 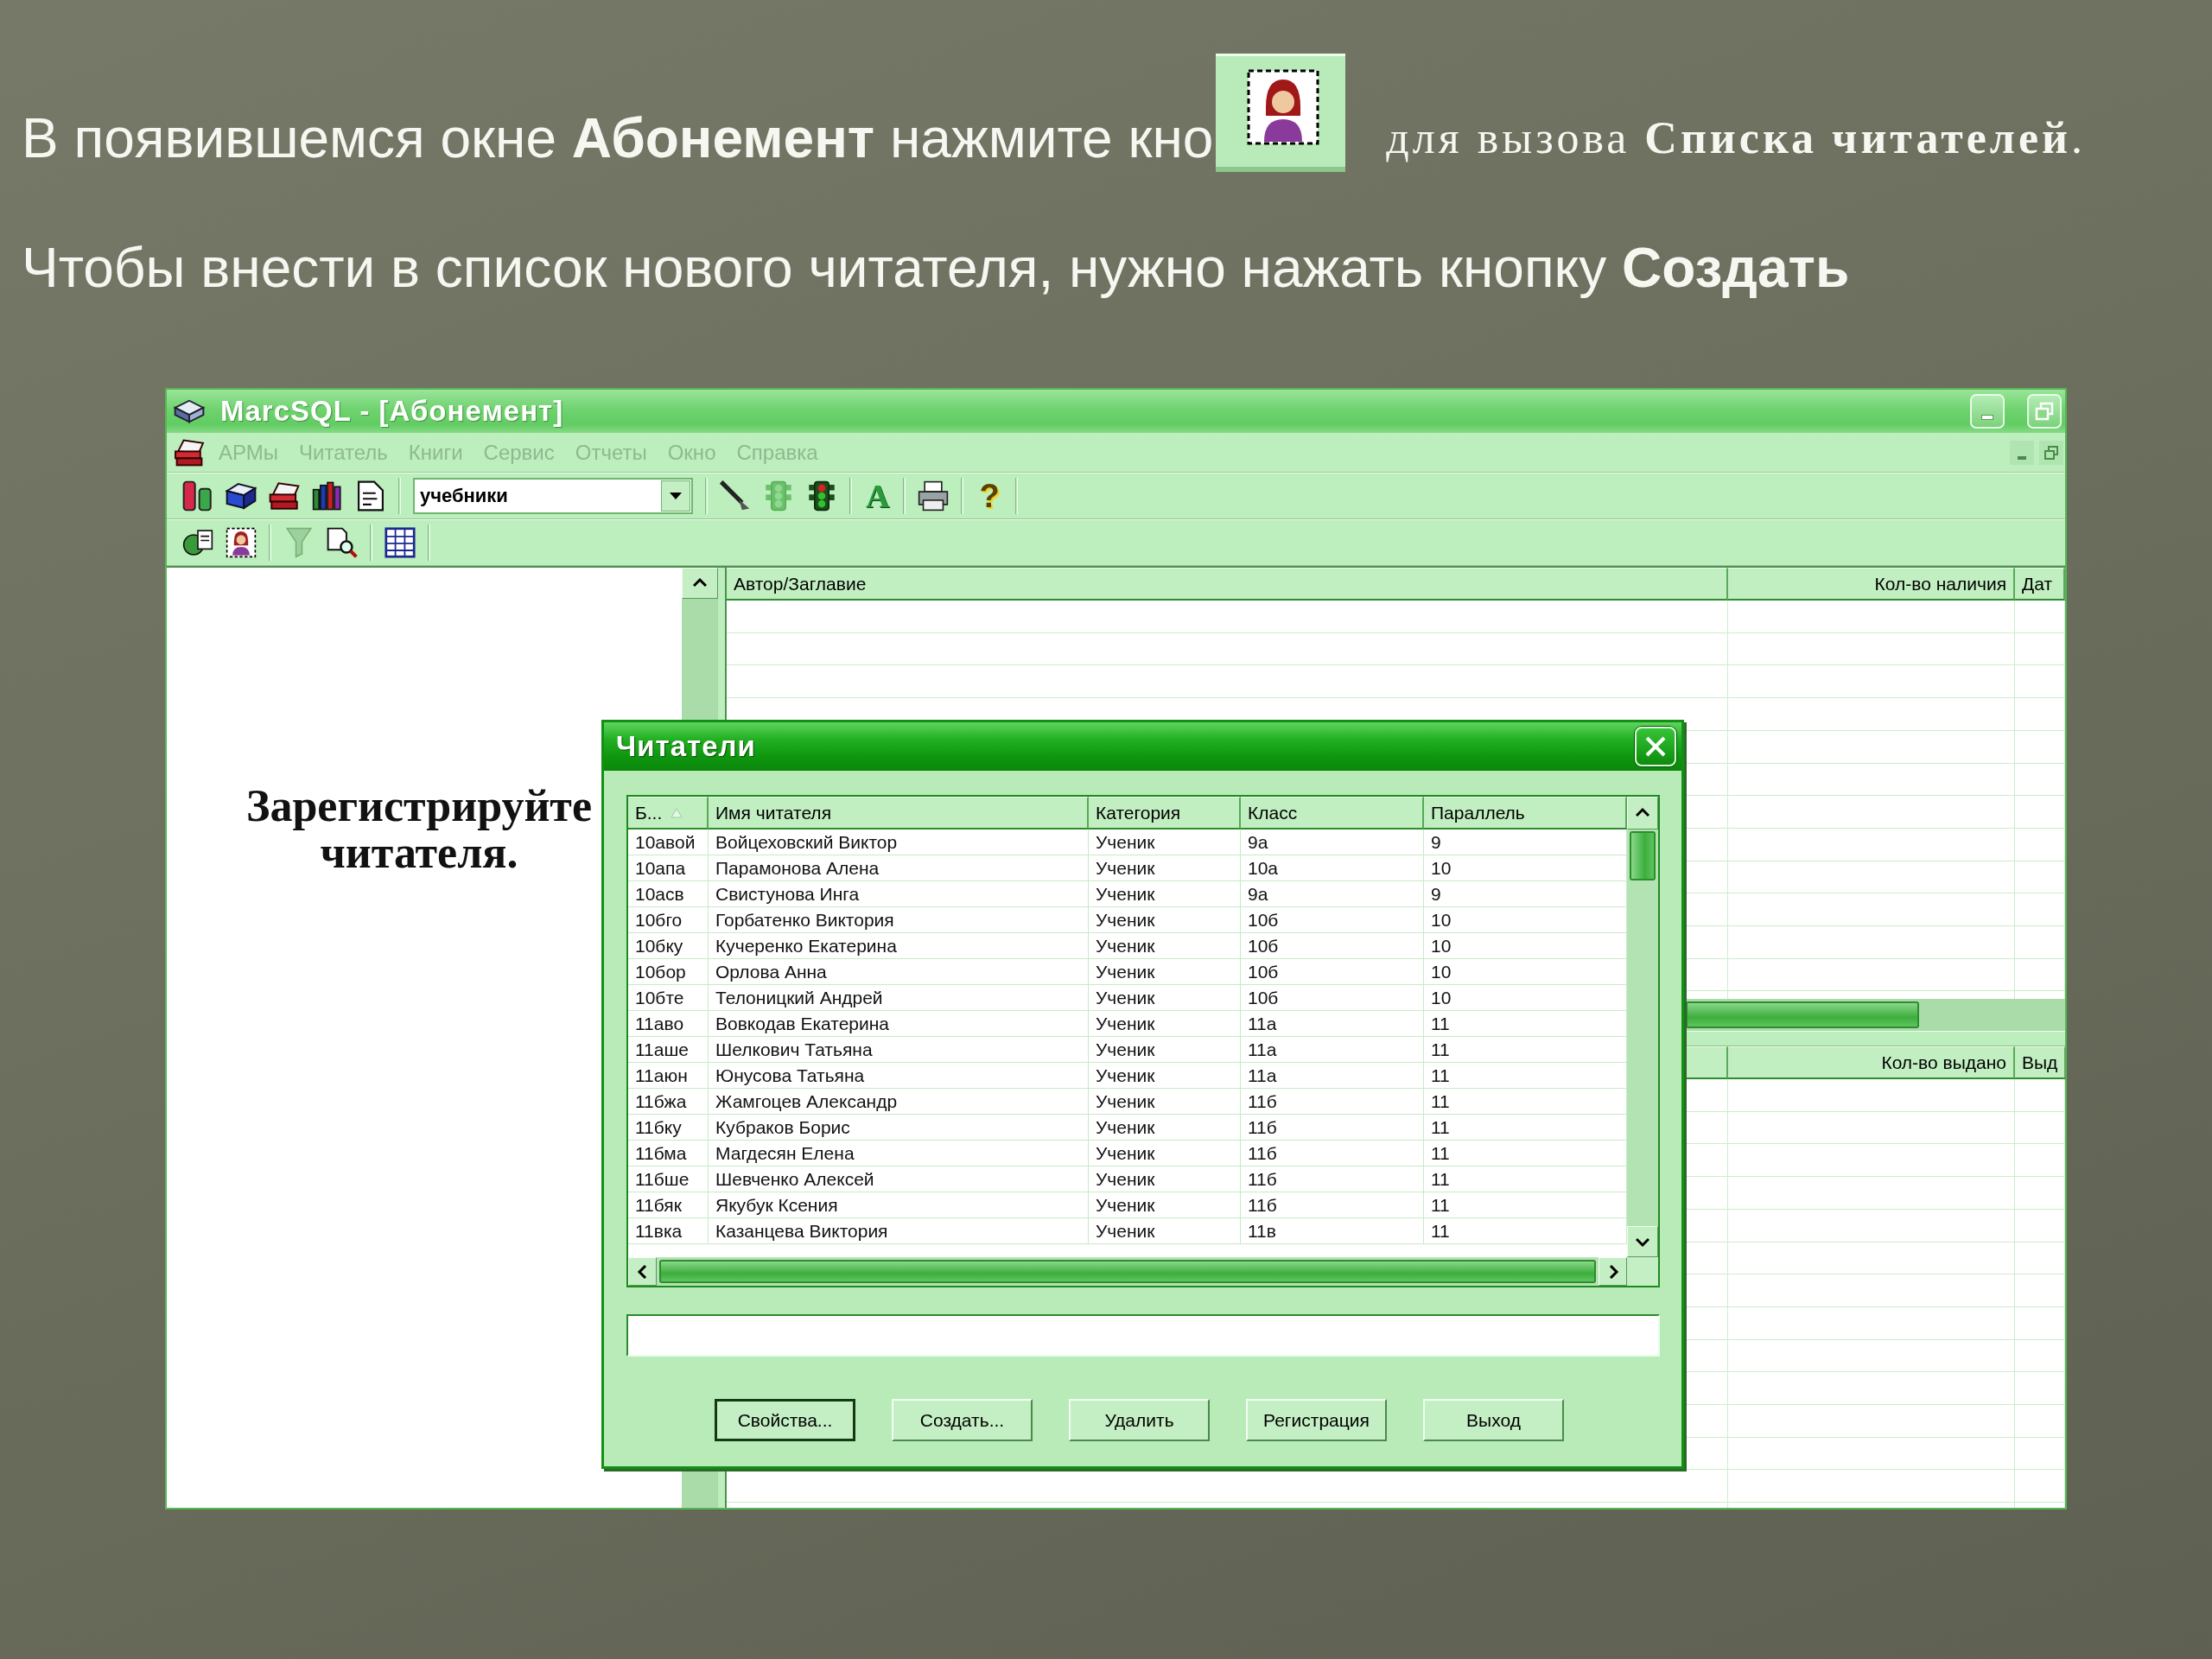 What do you see at coordinates (1143, 1335) in the screenshot?
I see `input-field` at bounding box center [1143, 1335].